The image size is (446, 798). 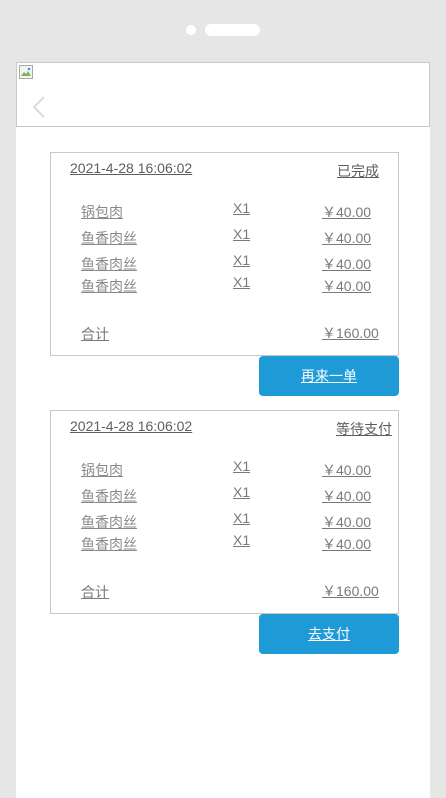 What do you see at coordinates (329, 376) in the screenshot?
I see `reorder-button: 再来一单` at bounding box center [329, 376].